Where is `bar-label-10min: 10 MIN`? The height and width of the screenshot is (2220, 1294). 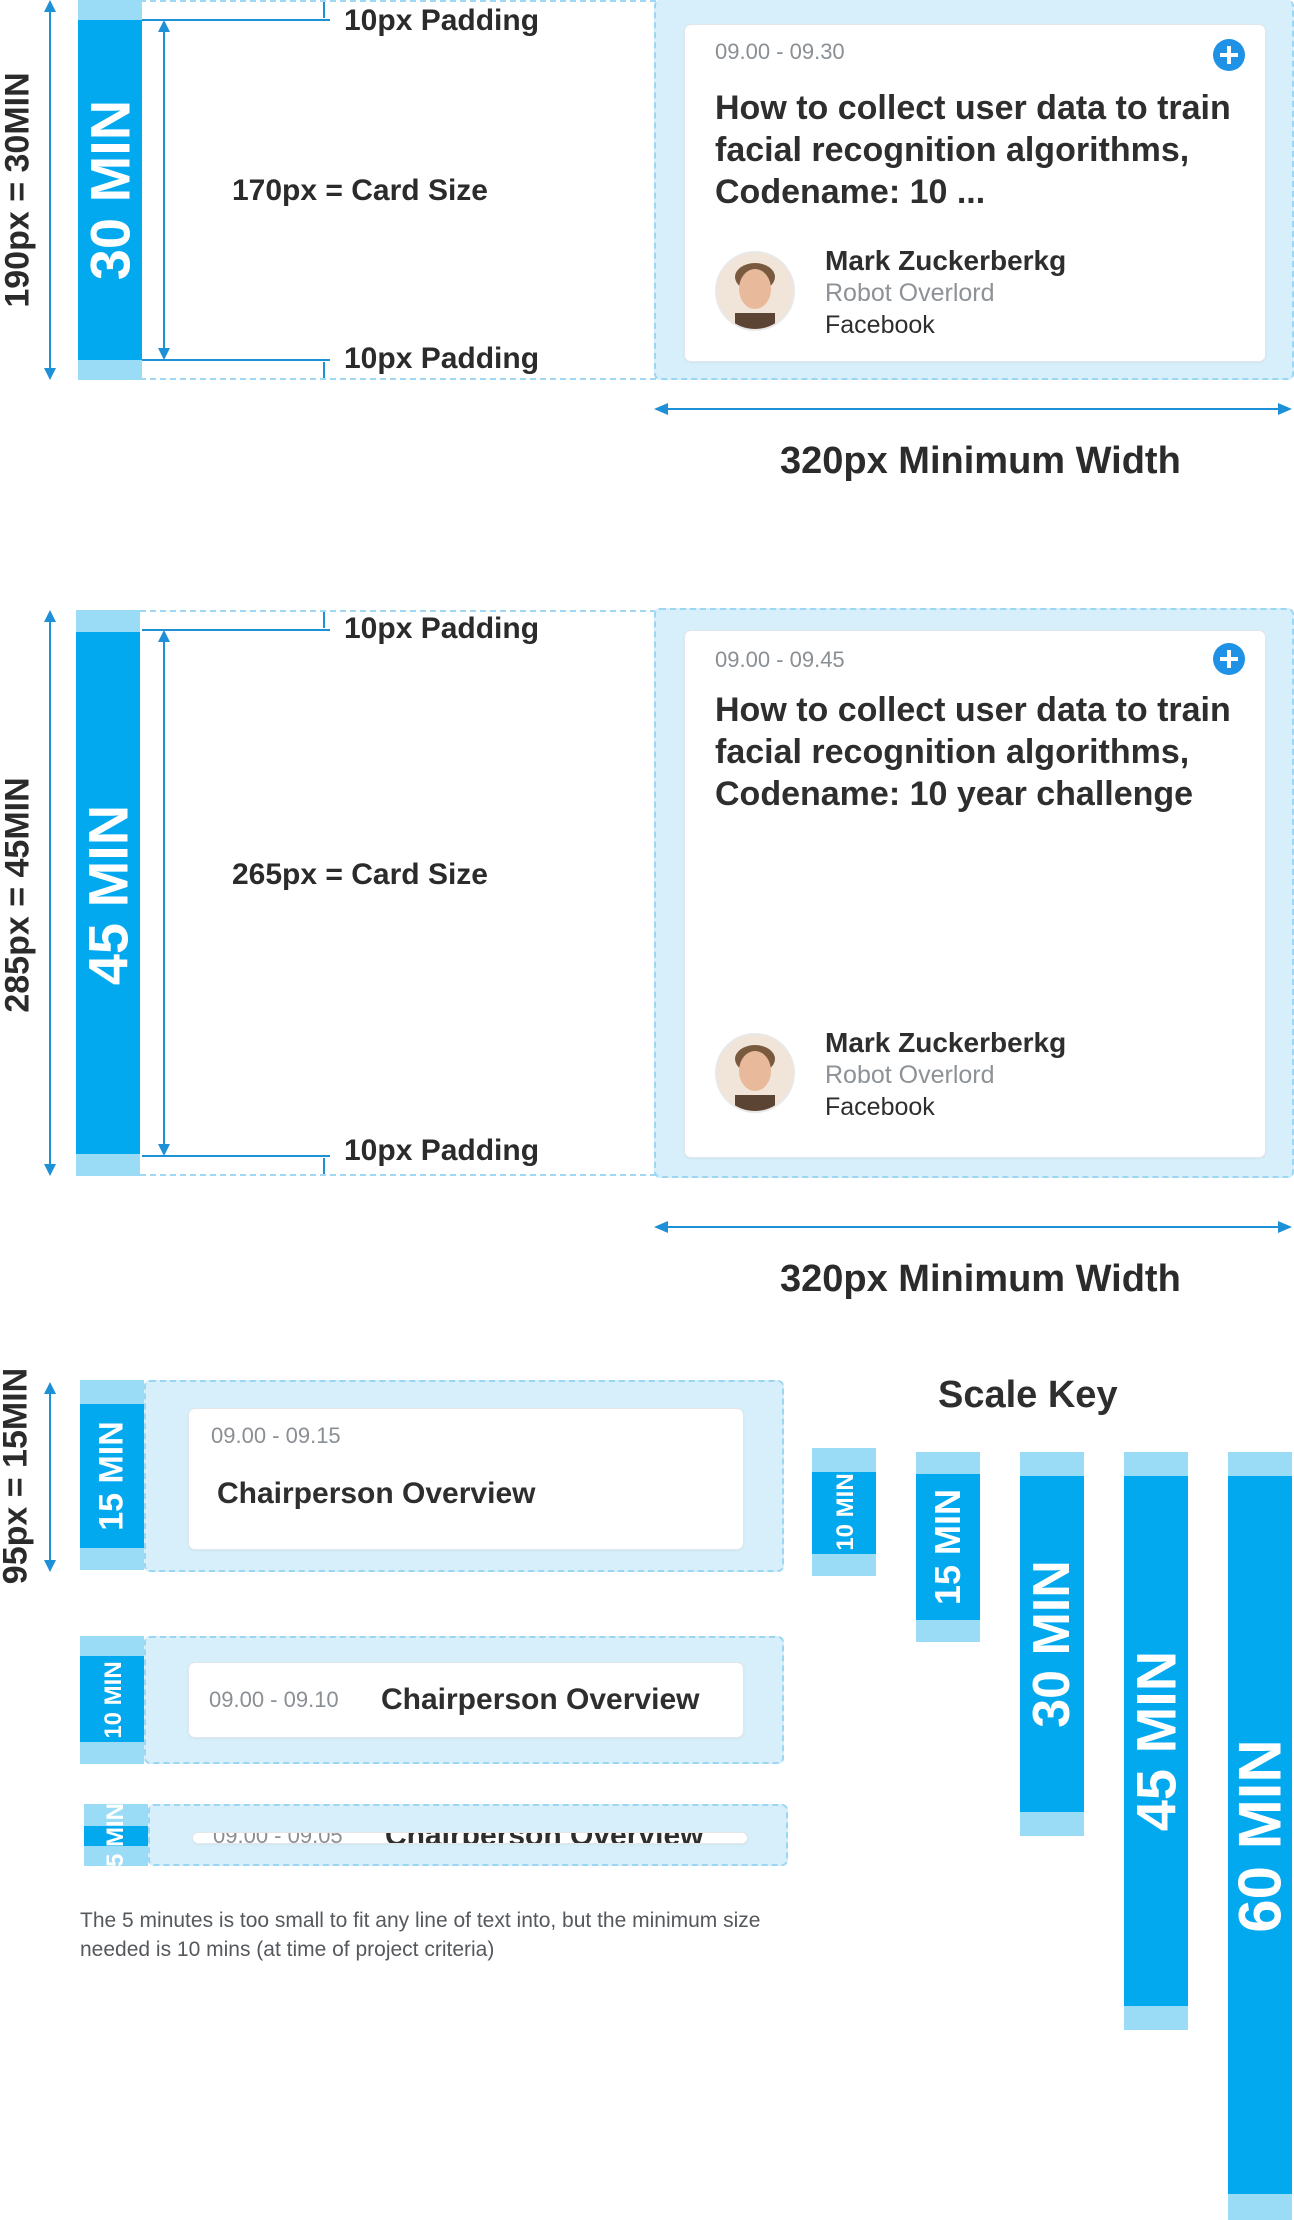 bar-label-10min: 10 MIN is located at coordinates (113, 1700).